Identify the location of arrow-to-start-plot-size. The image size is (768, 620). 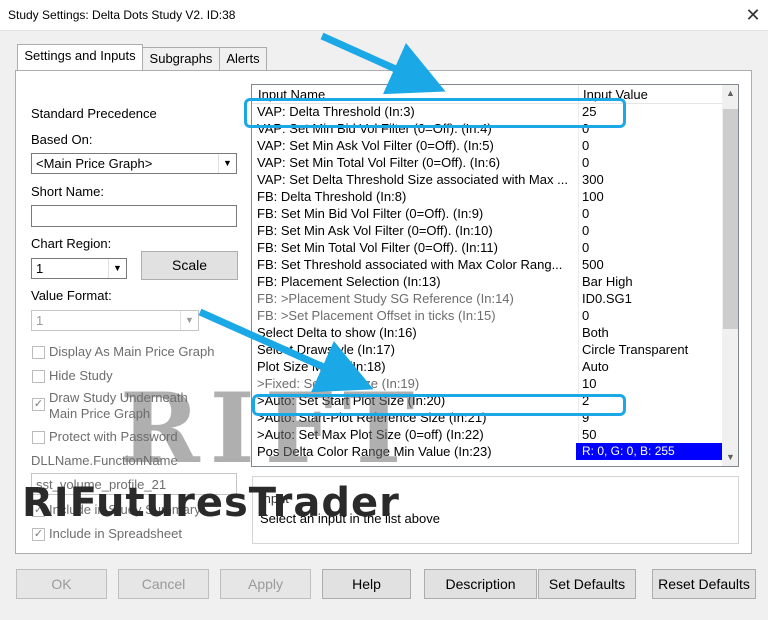
(286, 350).